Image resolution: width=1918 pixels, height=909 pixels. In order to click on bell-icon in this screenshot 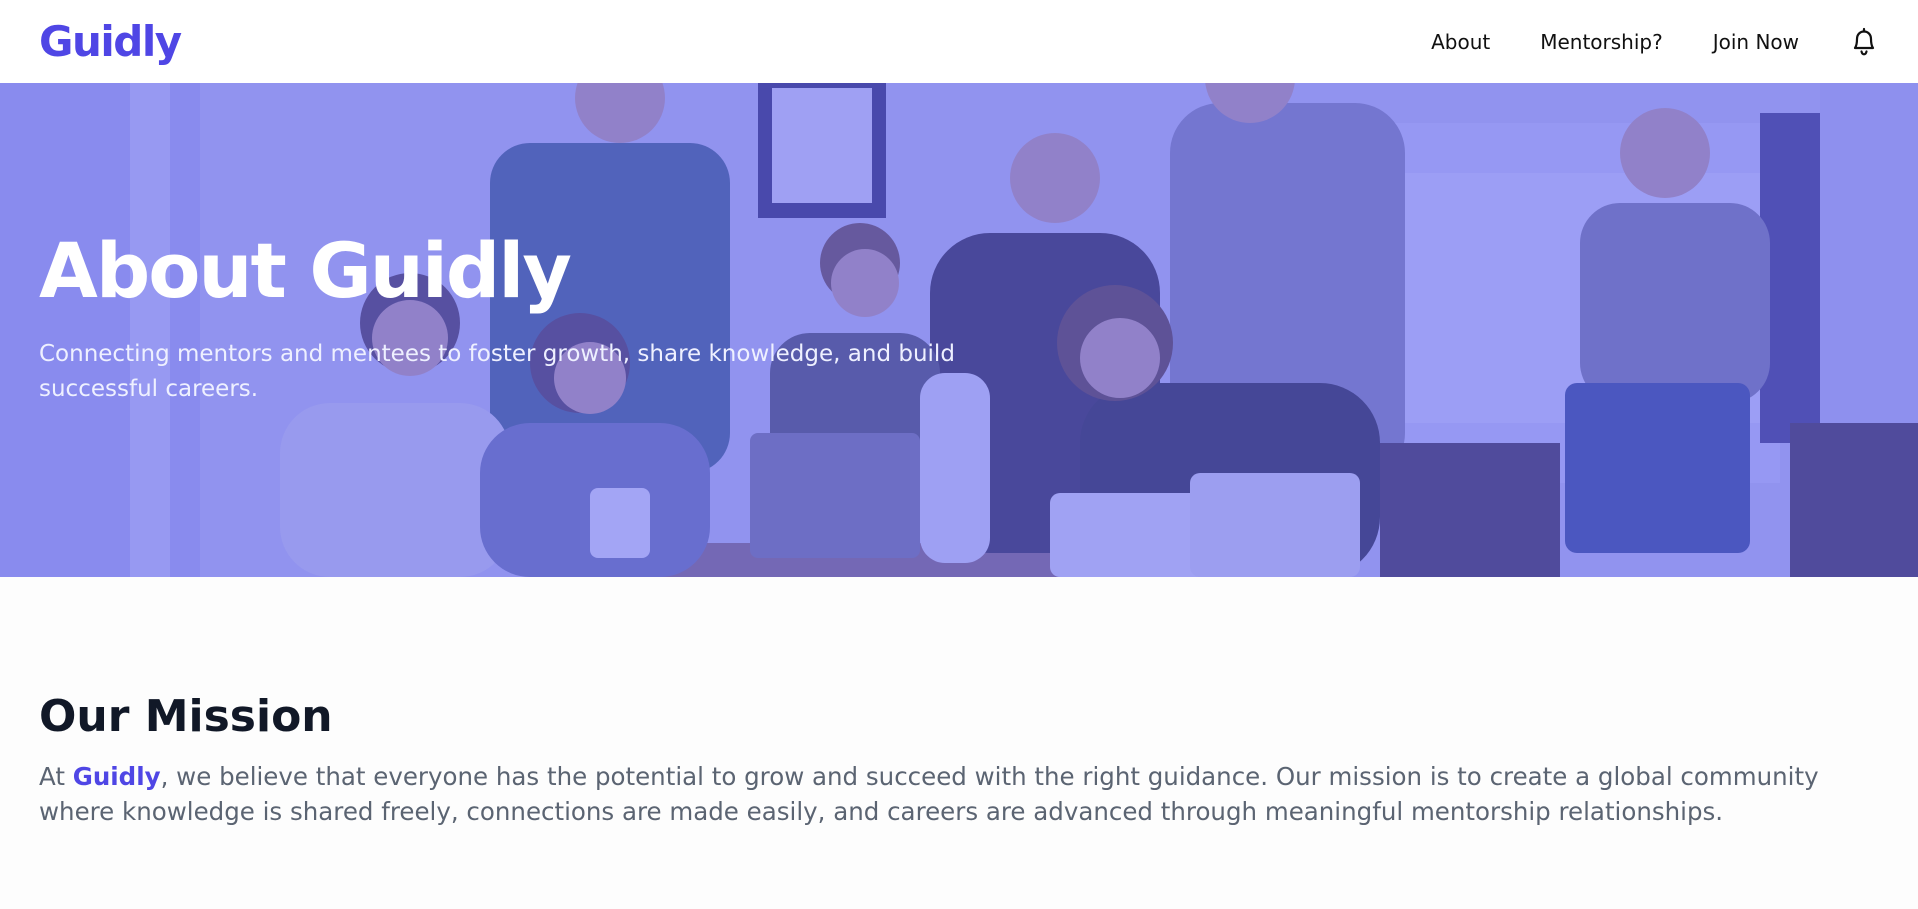, I will do `click(1864, 42)`.